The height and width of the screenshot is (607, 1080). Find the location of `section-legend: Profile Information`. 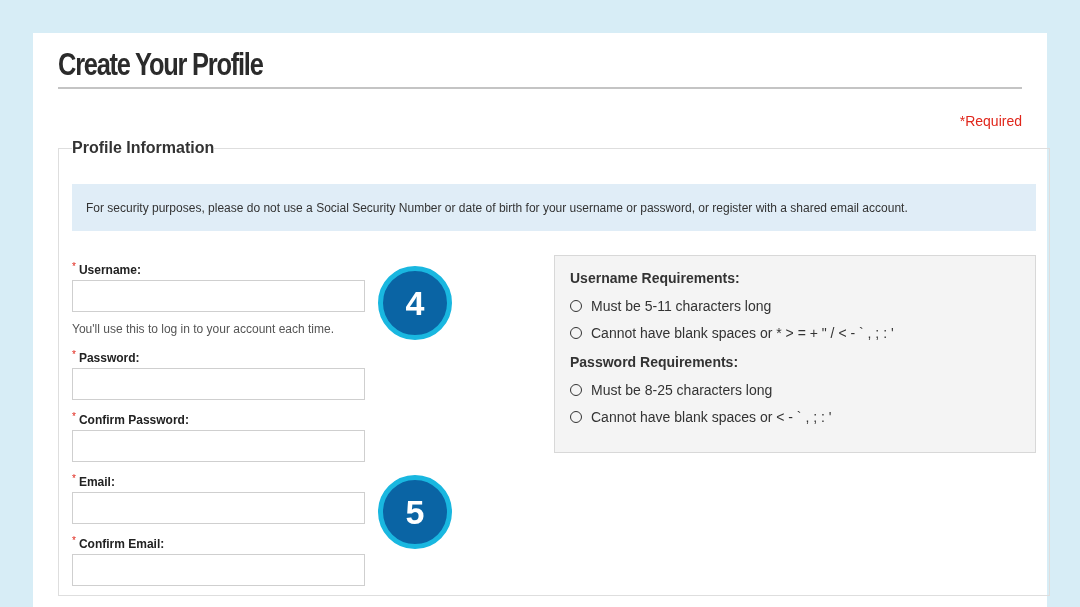

section-legend: Profile Information is located at coordinates (143, 148).